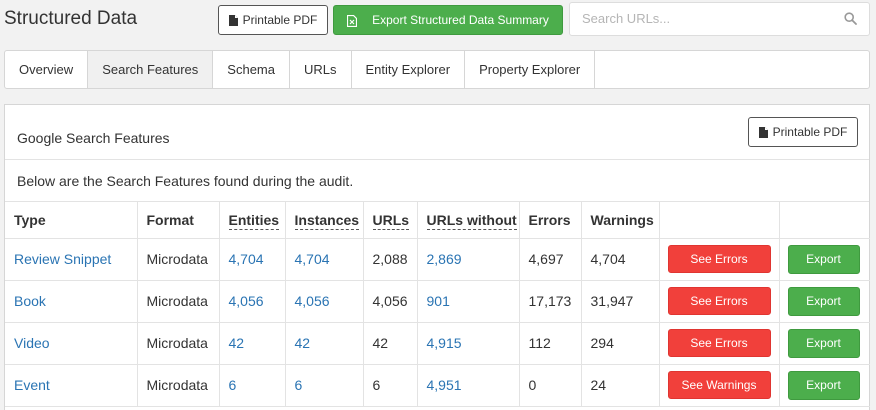 Image resolution: width=876 pixels, height=410 pixels. I want to click on col-urls-without: URLs without, so click(468, 220).